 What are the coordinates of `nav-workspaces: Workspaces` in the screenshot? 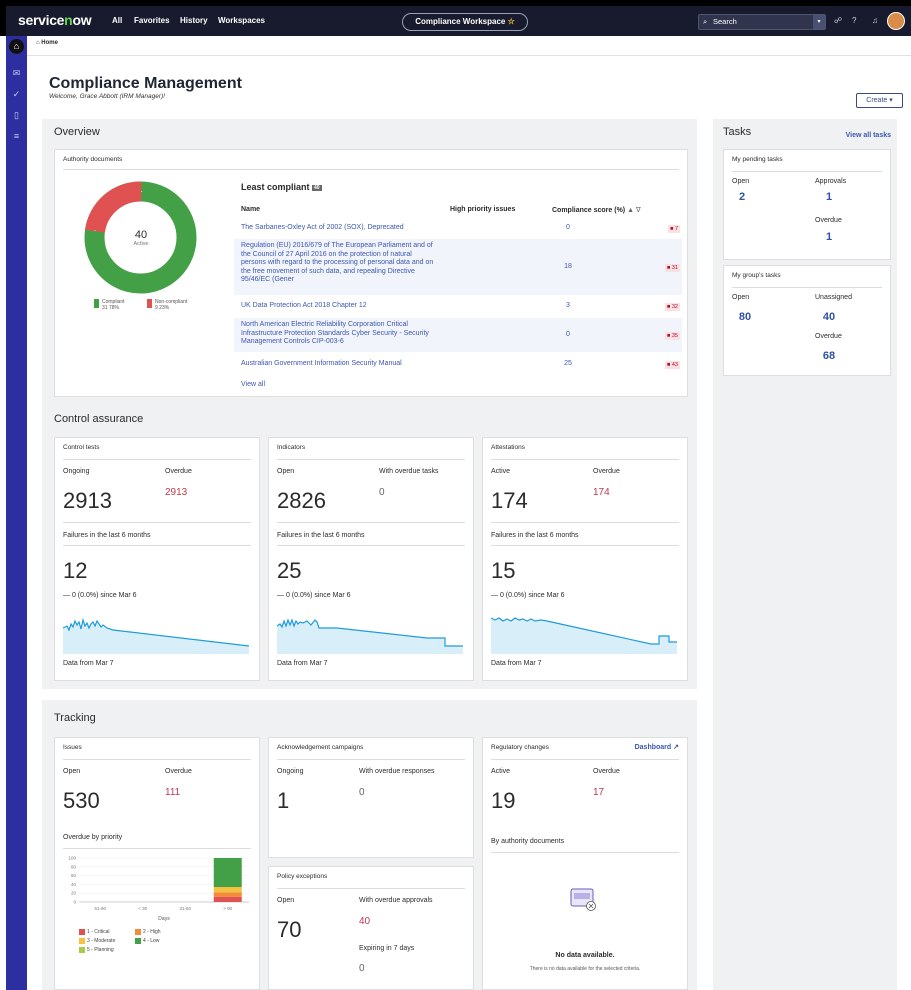 It's located at (241, 20).